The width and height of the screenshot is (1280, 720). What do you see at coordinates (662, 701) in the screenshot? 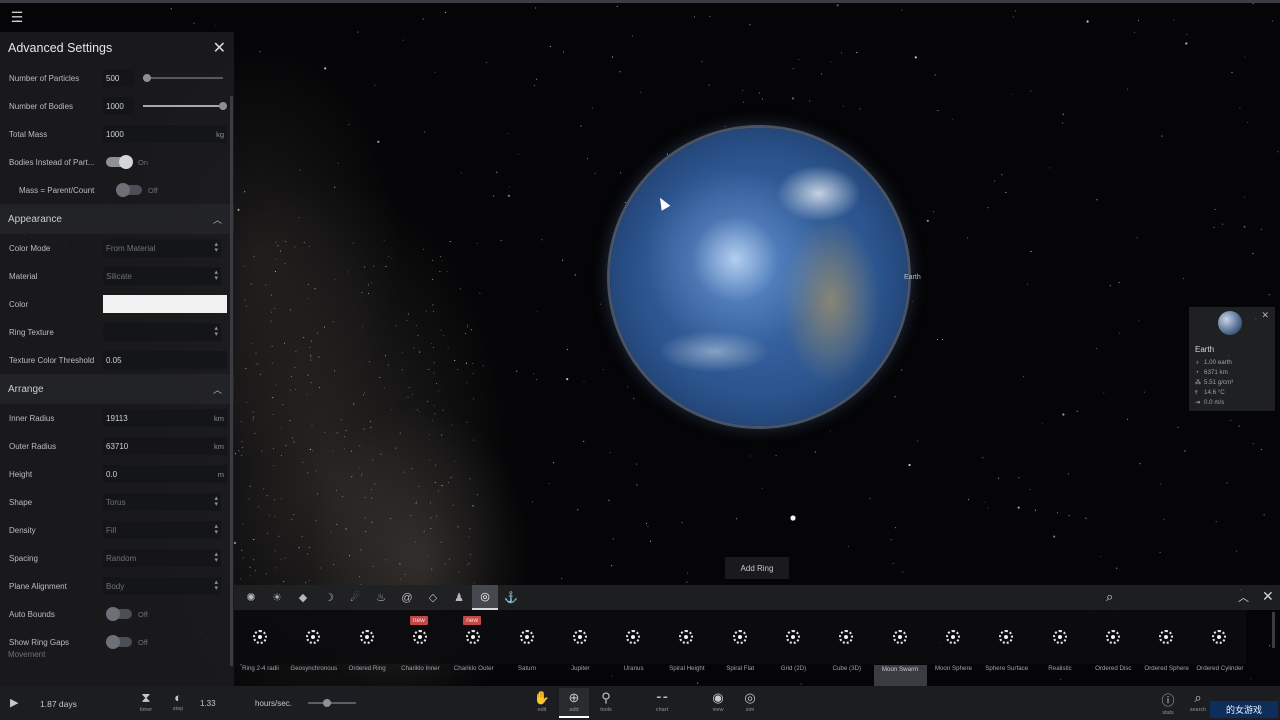
I see `tab-chart: ⁃⁃ chart` at bounding box center [662, 701].